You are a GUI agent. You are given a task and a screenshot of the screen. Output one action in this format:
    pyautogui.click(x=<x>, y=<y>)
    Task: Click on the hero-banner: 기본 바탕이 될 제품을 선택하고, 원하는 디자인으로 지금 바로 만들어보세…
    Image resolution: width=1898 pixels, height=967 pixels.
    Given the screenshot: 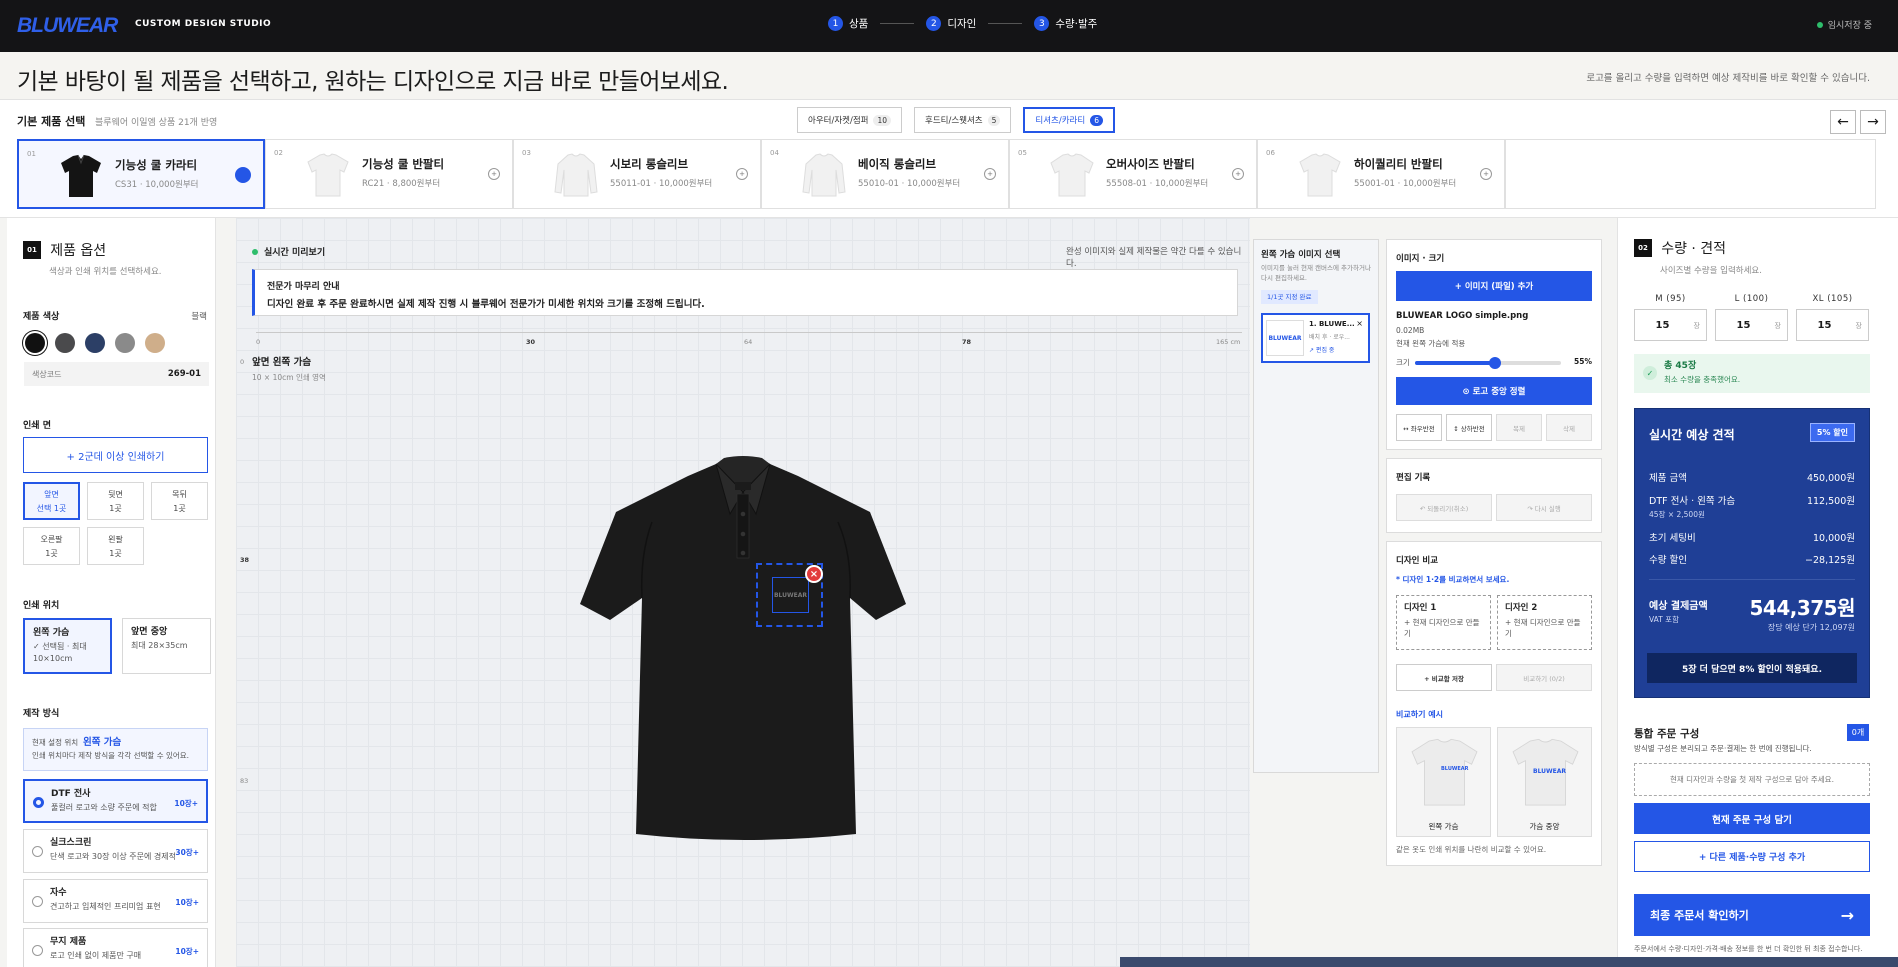 What is the action you would take?
    pyautogui.click(x=949, y=76)
    